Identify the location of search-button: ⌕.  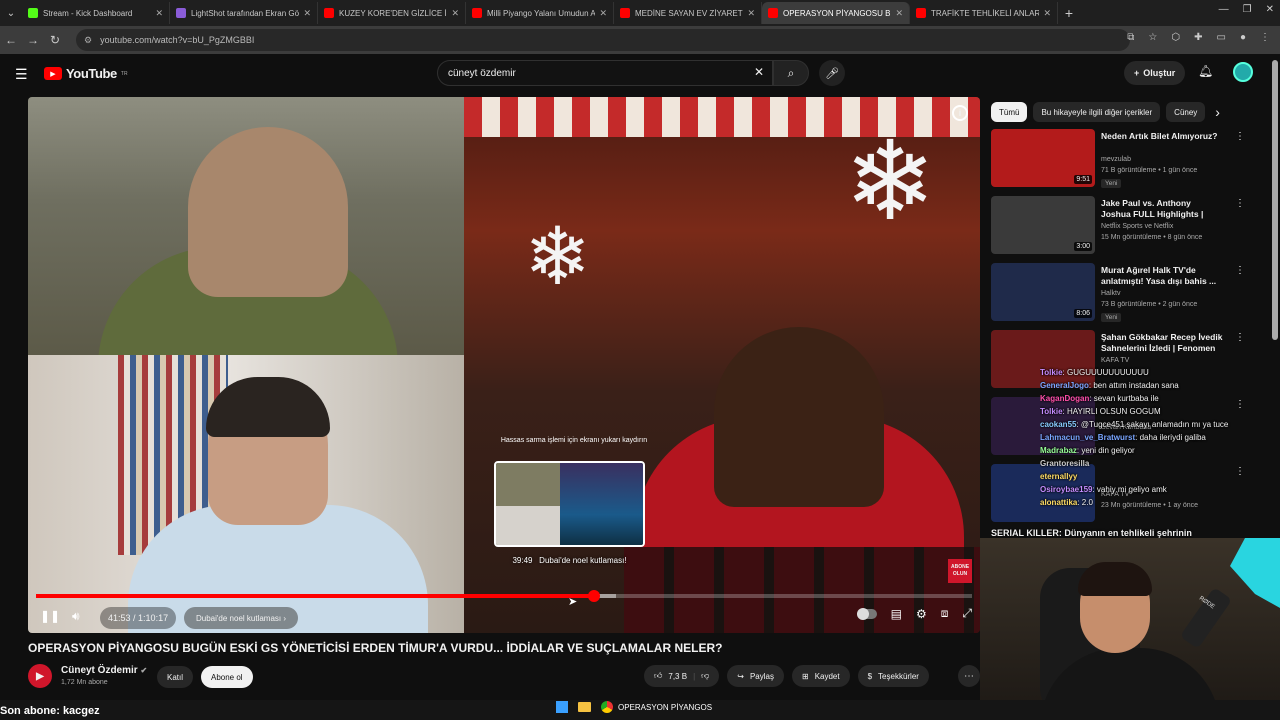
(791, 73).